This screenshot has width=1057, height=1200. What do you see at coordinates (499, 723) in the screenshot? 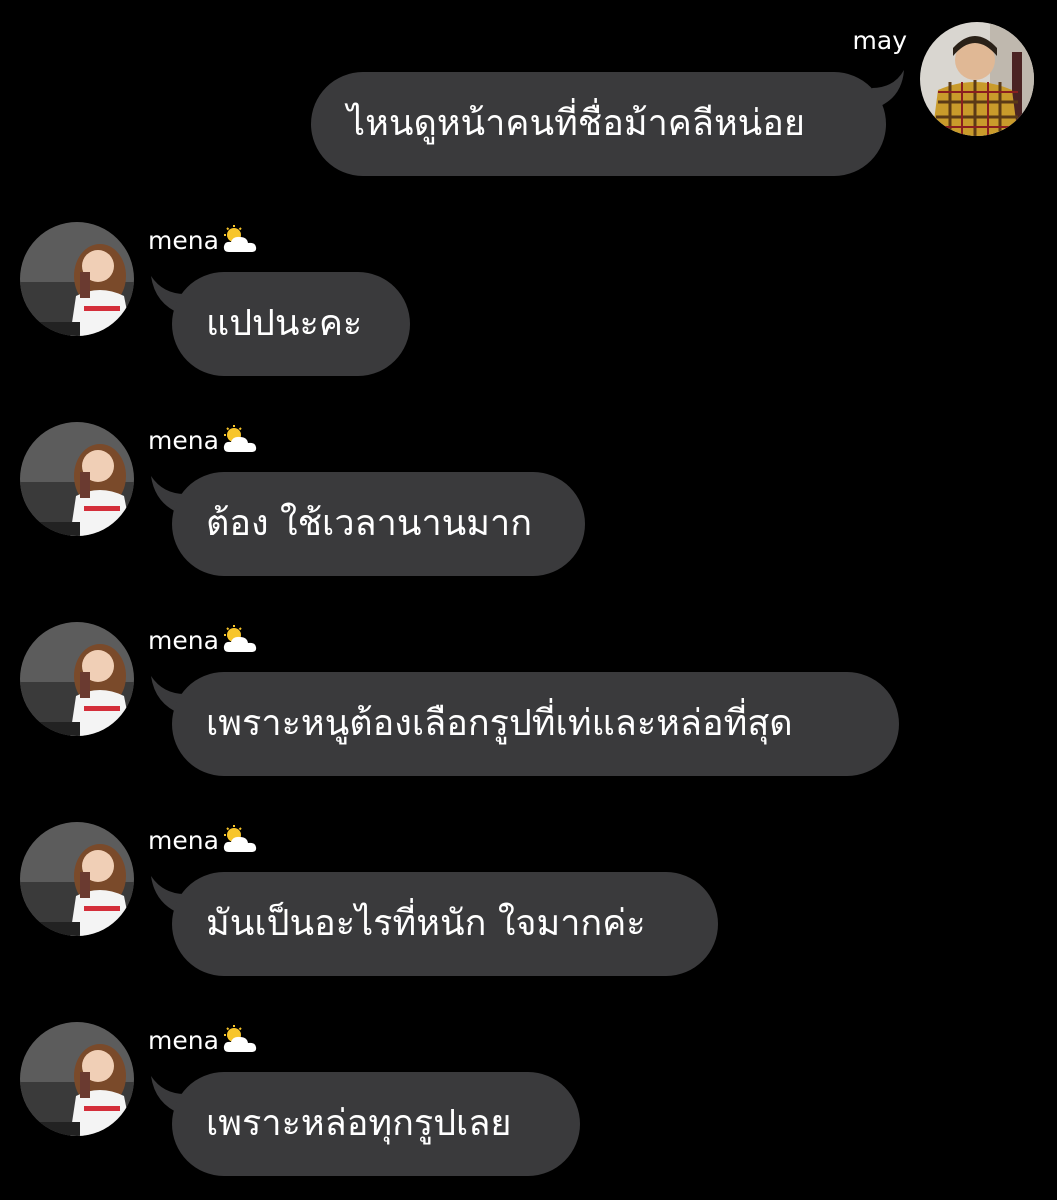
I see `message-text: เพราะหนูต้องเลือกรูปที่เท่และหล่อที่สุด` at bounding box center [499, 723].